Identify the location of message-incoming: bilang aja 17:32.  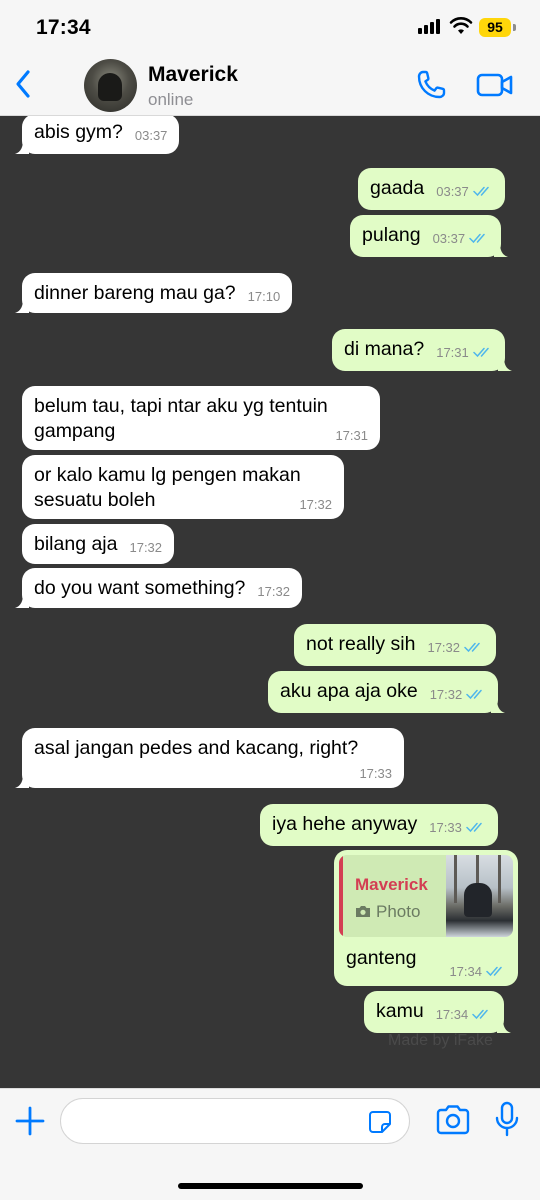
(98, 544).